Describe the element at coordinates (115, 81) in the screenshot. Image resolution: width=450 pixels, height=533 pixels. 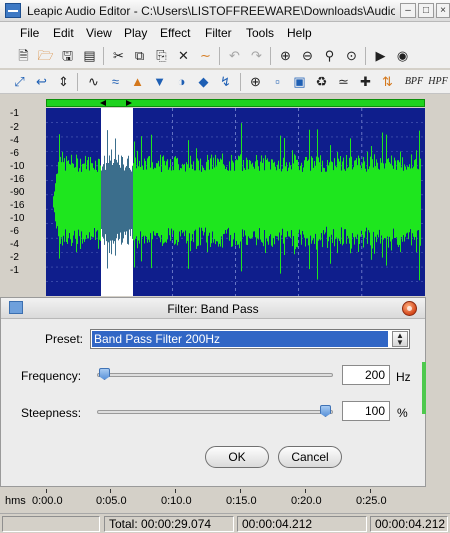
I see `normalize-icon: ≈` at that location.